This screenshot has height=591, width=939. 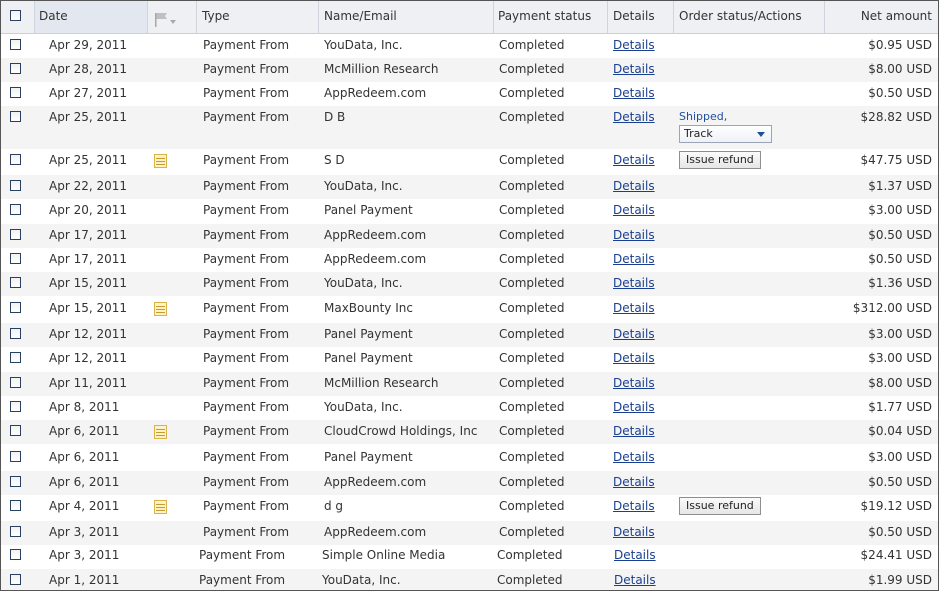 What do you see at coordinates (88, 186) in the screenshot?
I see `date-cell: Apr 22, 2011` at bounding box center [88, 186].